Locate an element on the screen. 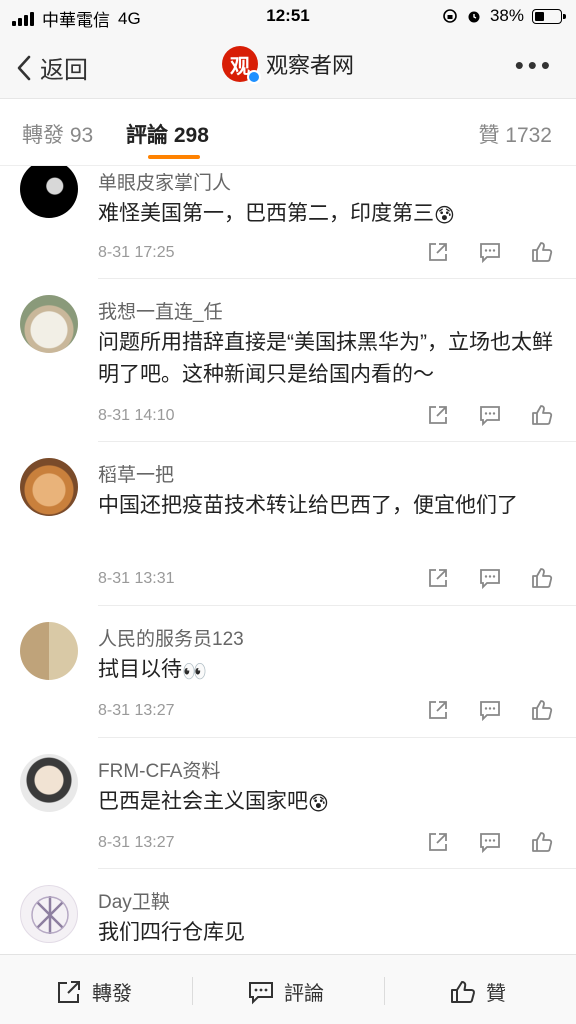 This screenshot has height=1024, width=576. comment-item: FRM-CFA资料 巴西是社会主义国家吧😰 8-31 13:27 is located at coordinates (288, 803).